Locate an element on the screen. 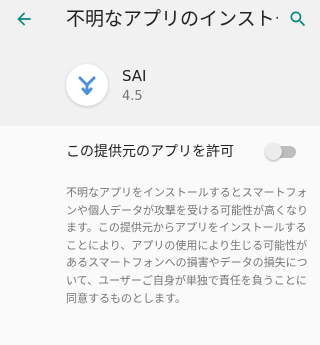 The image size is (320, 345). app-icon is located at coordinates (87, 85).